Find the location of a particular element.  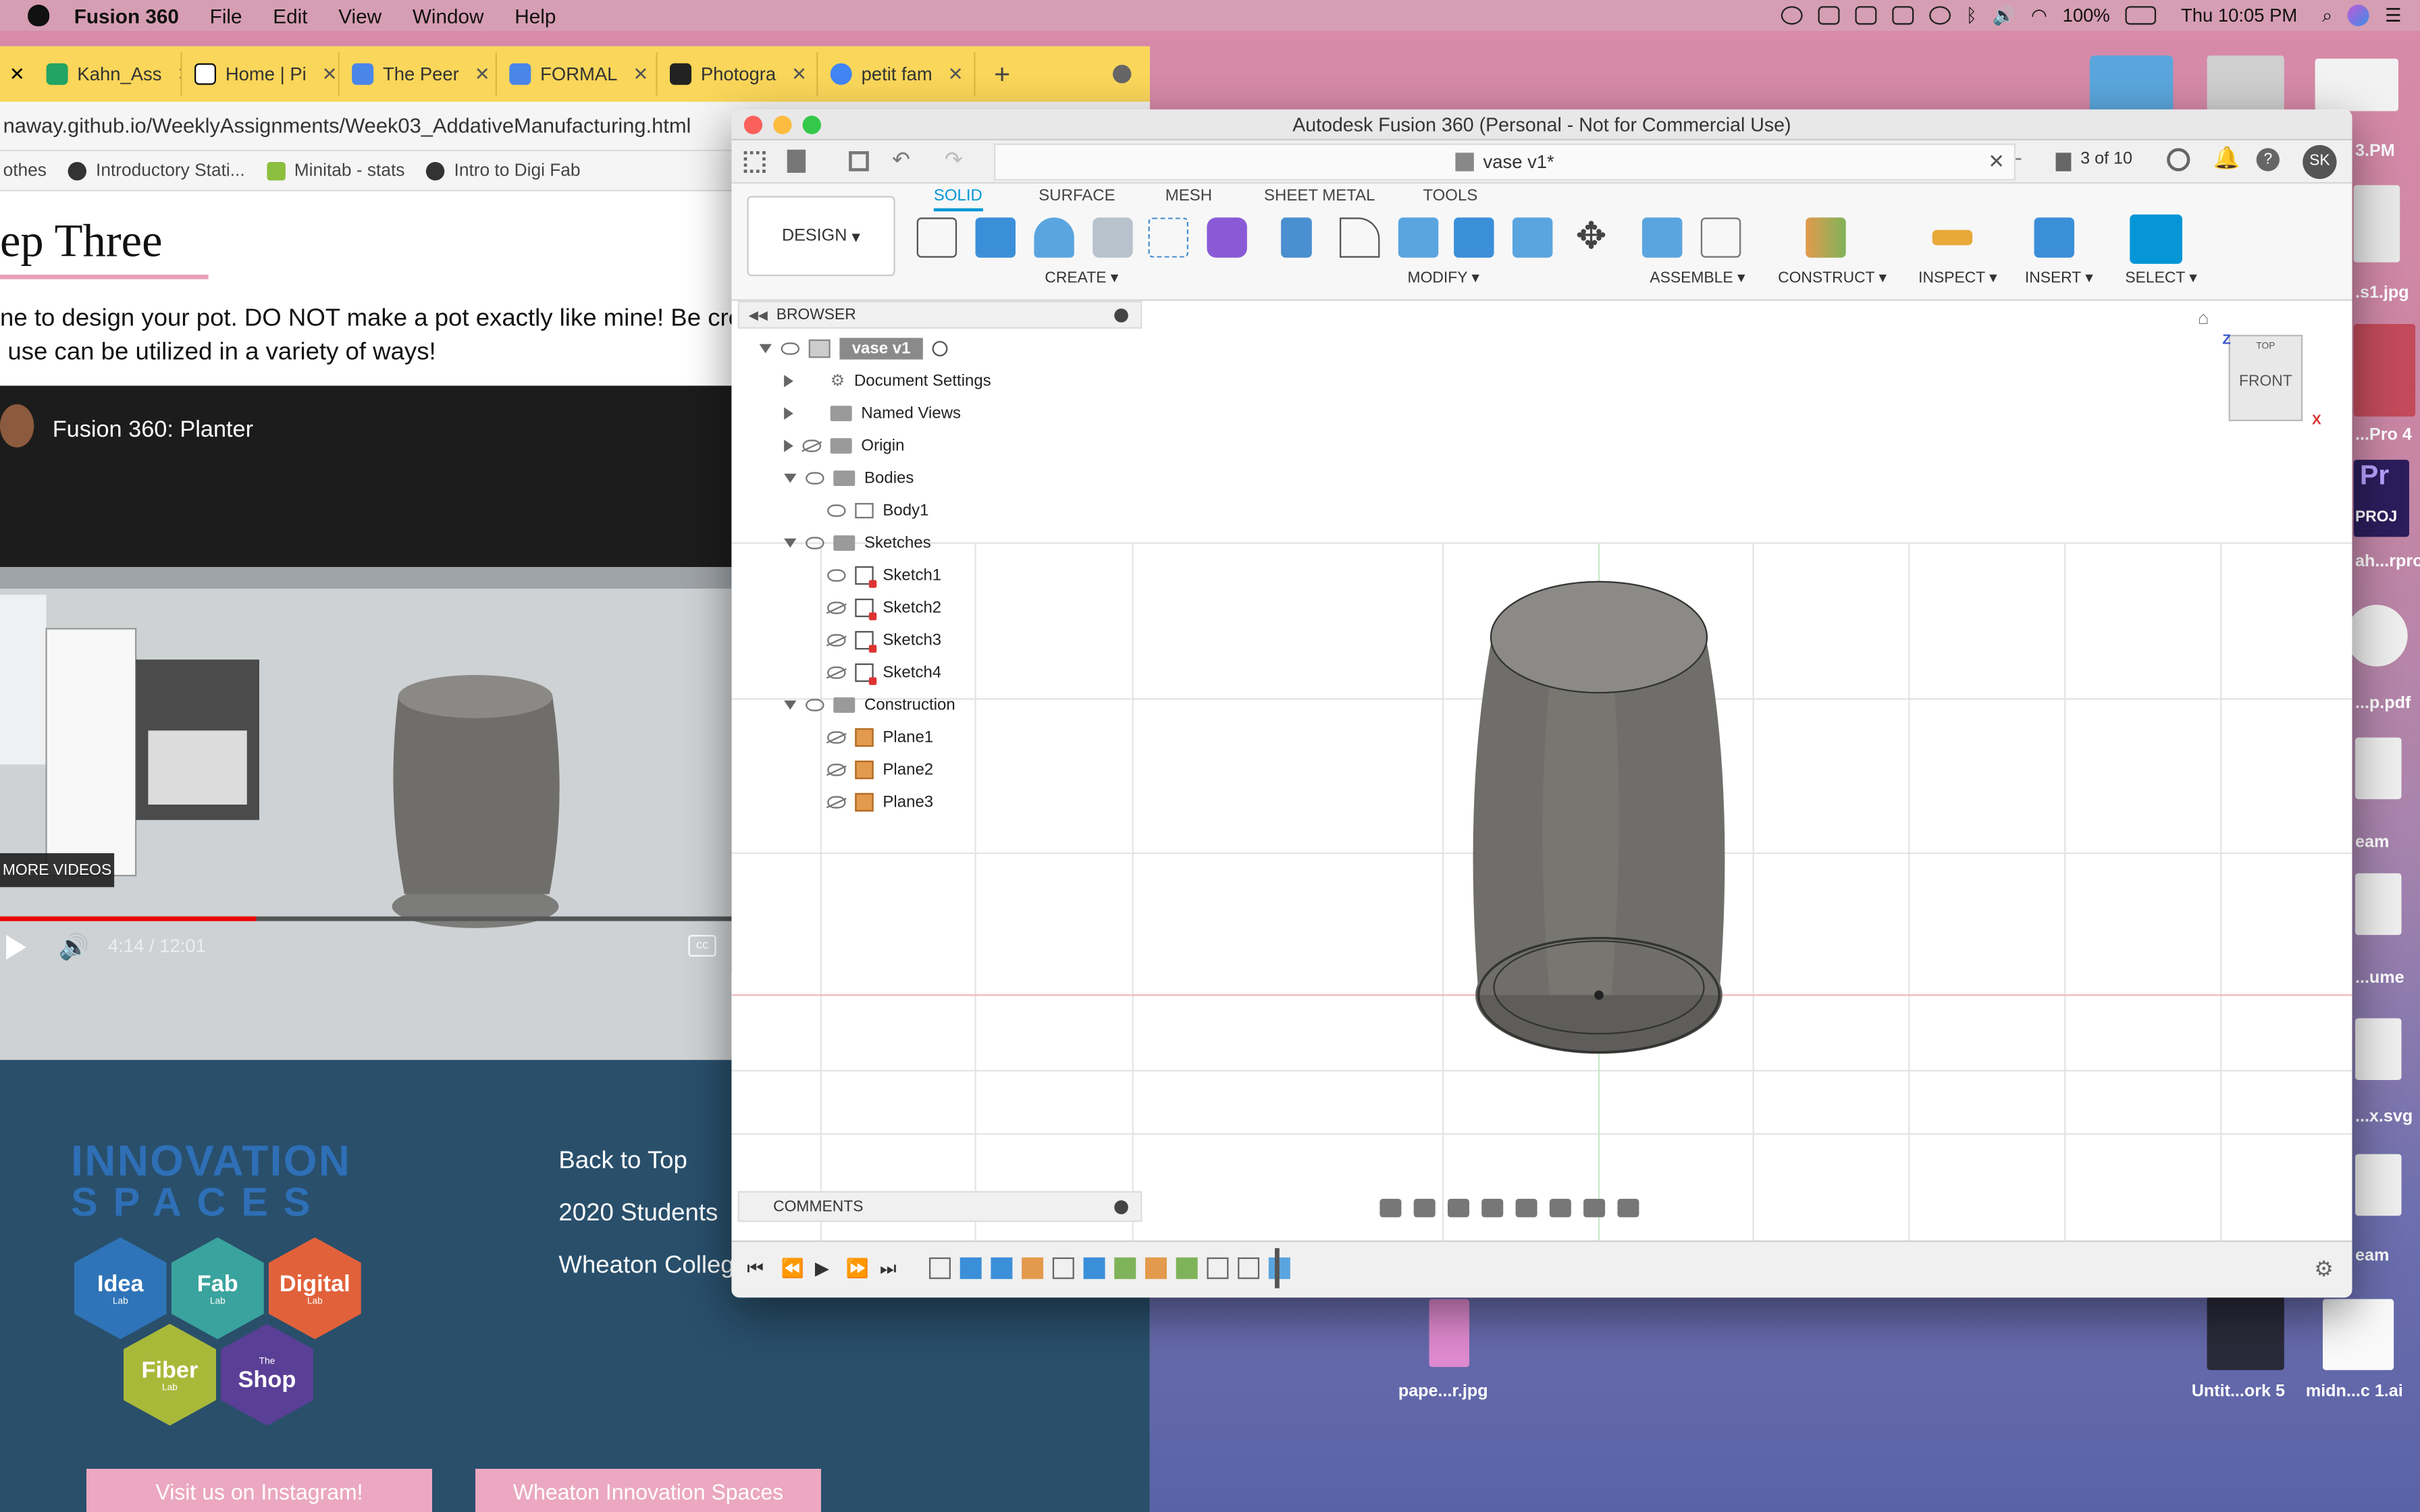

workspace-switcher: DESIGN ▾ is located at coordinates (821, 236).